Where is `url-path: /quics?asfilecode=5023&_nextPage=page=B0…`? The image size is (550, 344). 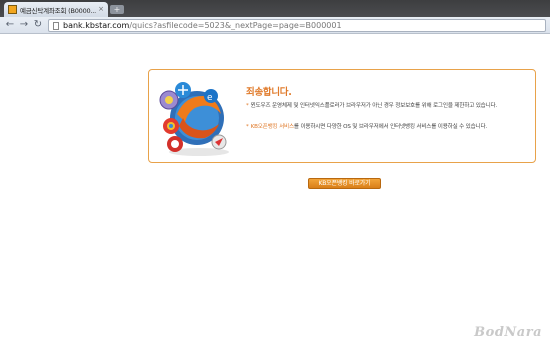
url-path: /quics?asfilecode=5023&_nextPage=page=B0… is located at coordinates (235, 25).